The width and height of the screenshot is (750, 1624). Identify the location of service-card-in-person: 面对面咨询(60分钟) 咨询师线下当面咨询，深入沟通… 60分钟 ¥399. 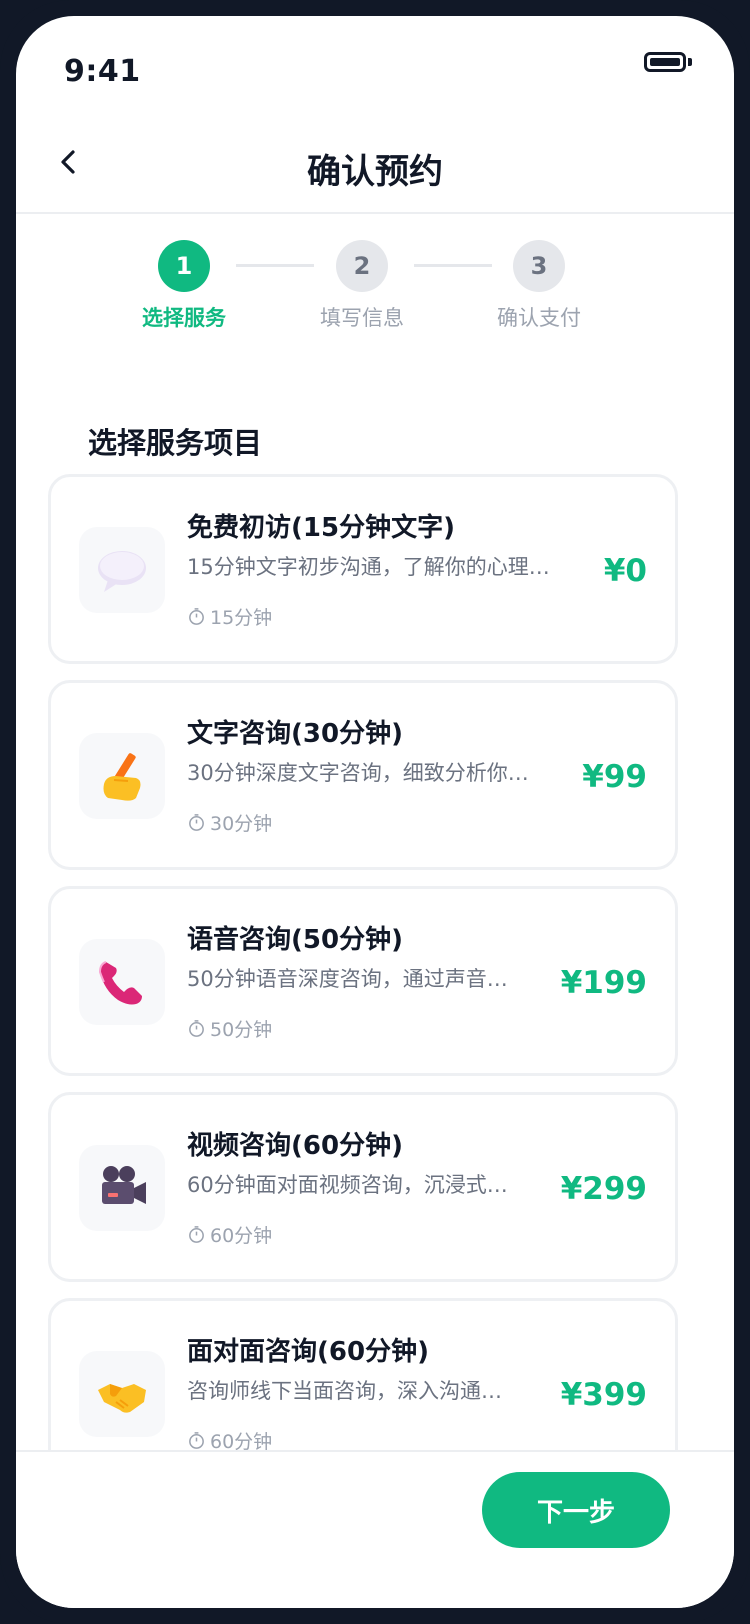
(363, 1374).